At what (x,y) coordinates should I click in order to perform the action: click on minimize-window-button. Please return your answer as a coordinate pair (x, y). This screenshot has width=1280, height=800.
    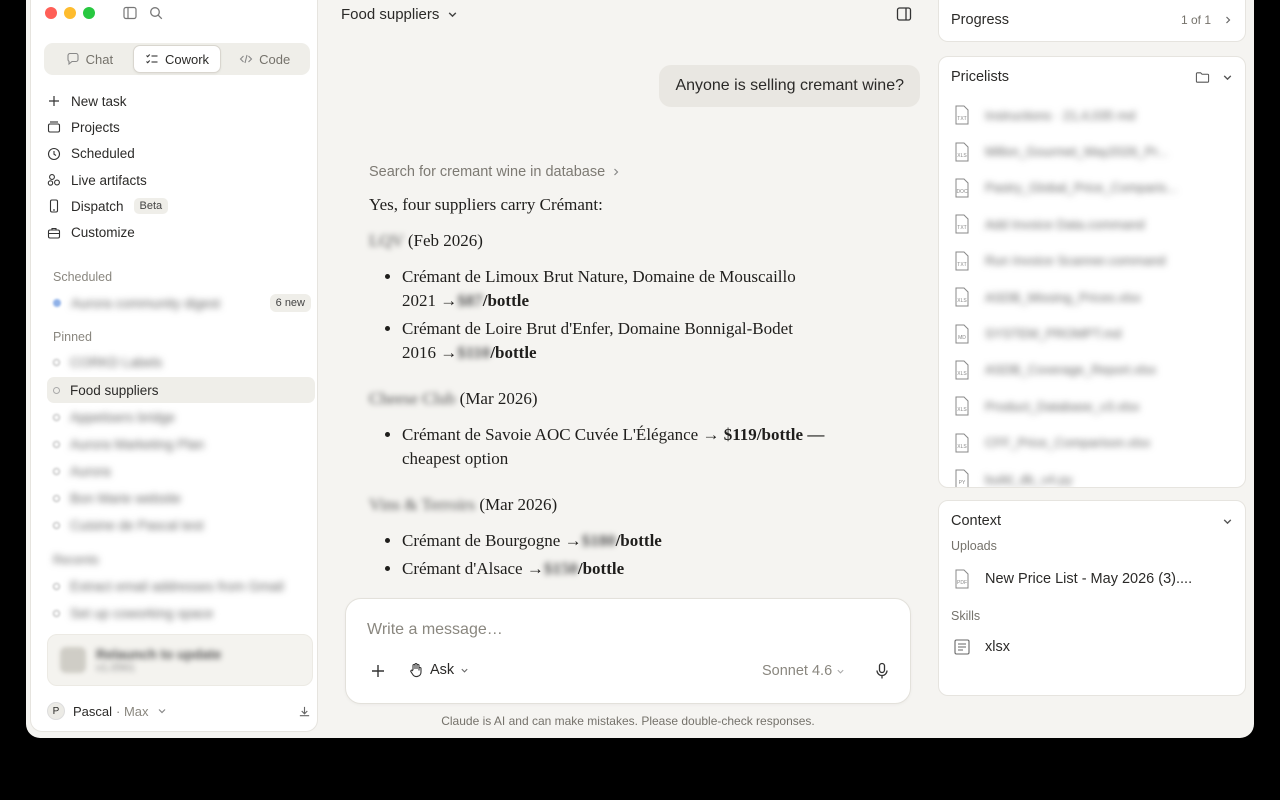
    Looking at the image, I should click on (70, 13).